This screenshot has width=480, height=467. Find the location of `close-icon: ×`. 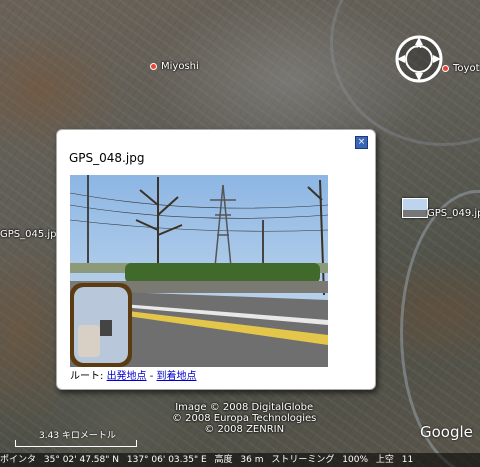

close-icon: × is located at coordinates (361, 142).